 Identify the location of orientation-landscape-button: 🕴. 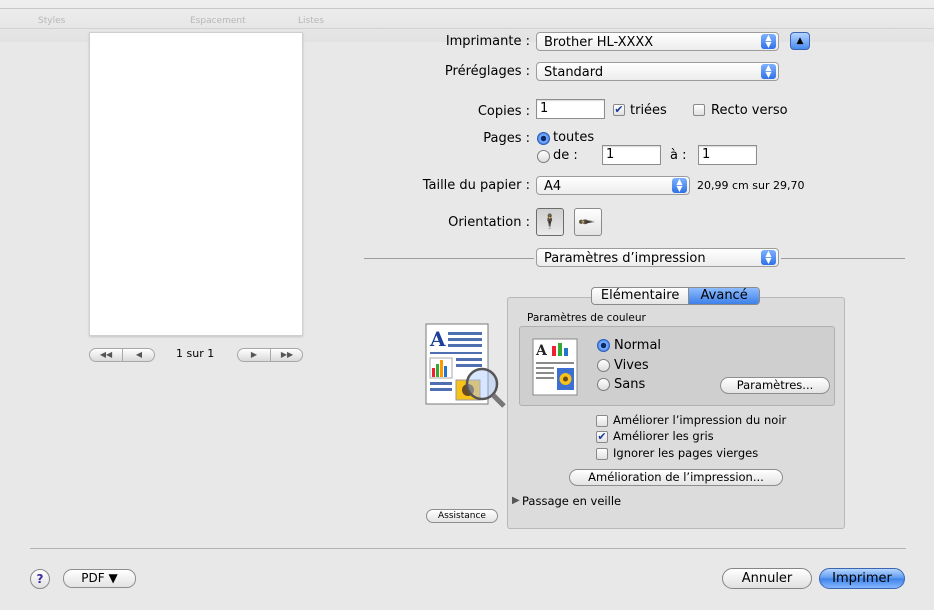
(588, 222).